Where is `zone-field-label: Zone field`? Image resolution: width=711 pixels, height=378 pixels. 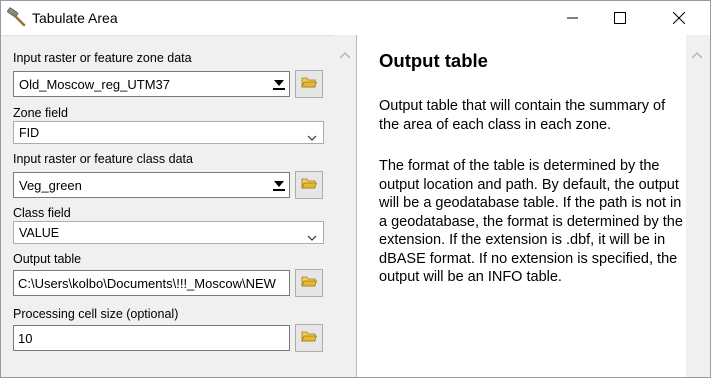
zone-field-label: Zone field is located at coordinates (40, 113).